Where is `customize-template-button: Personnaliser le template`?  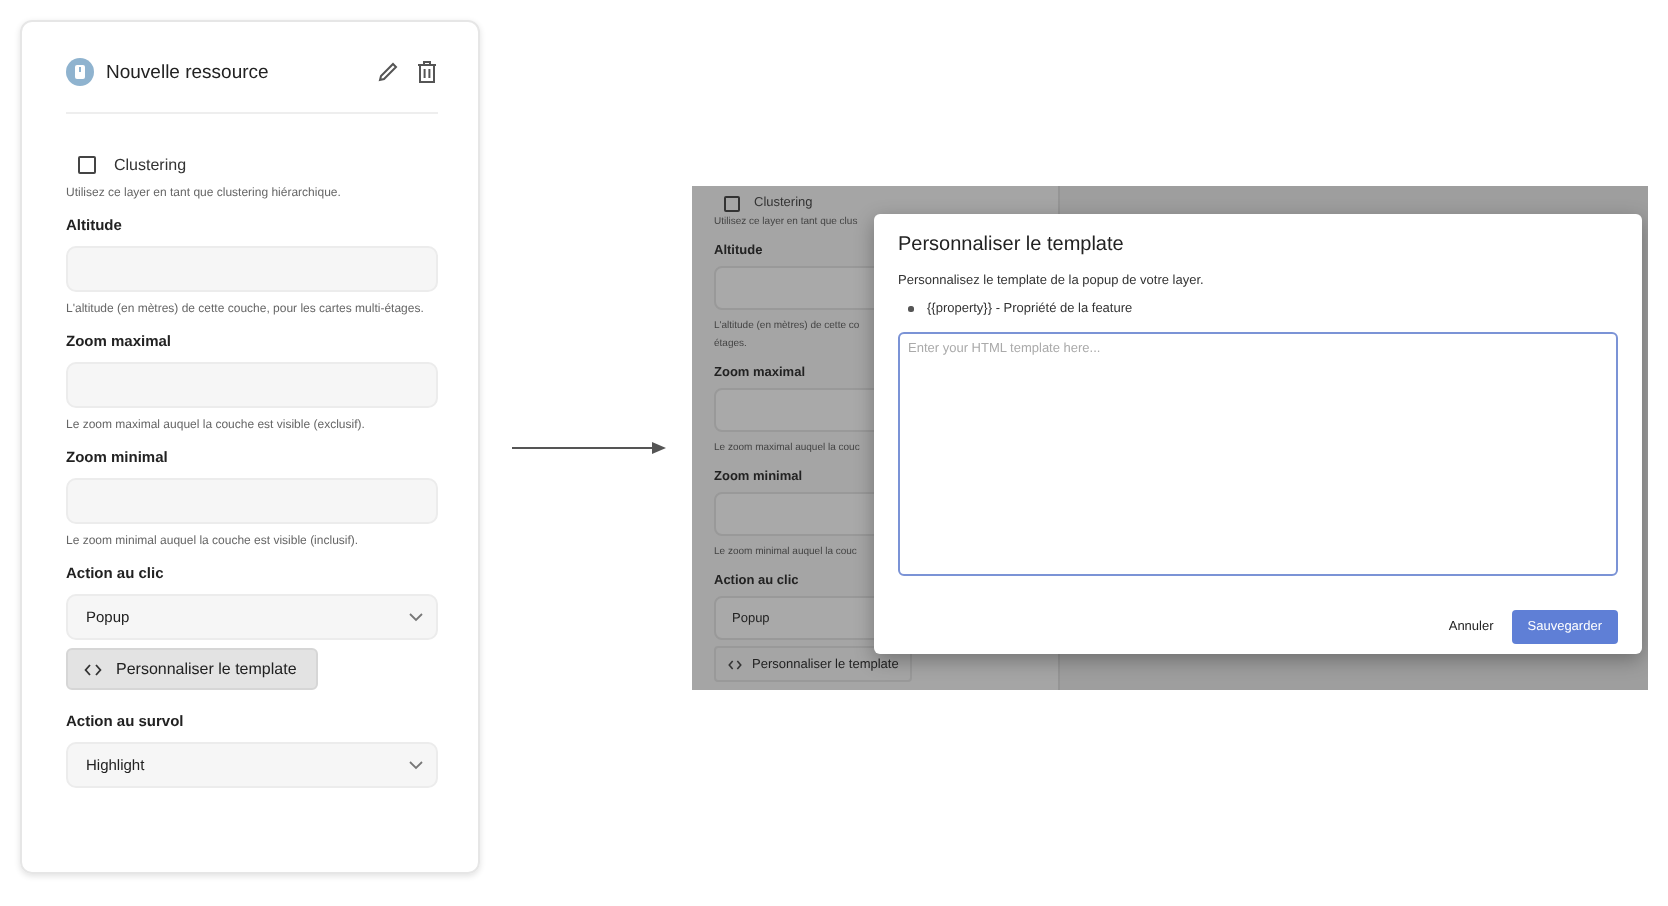 customize-template-button: Personnaliser le template is located at coordinates (192, 669).